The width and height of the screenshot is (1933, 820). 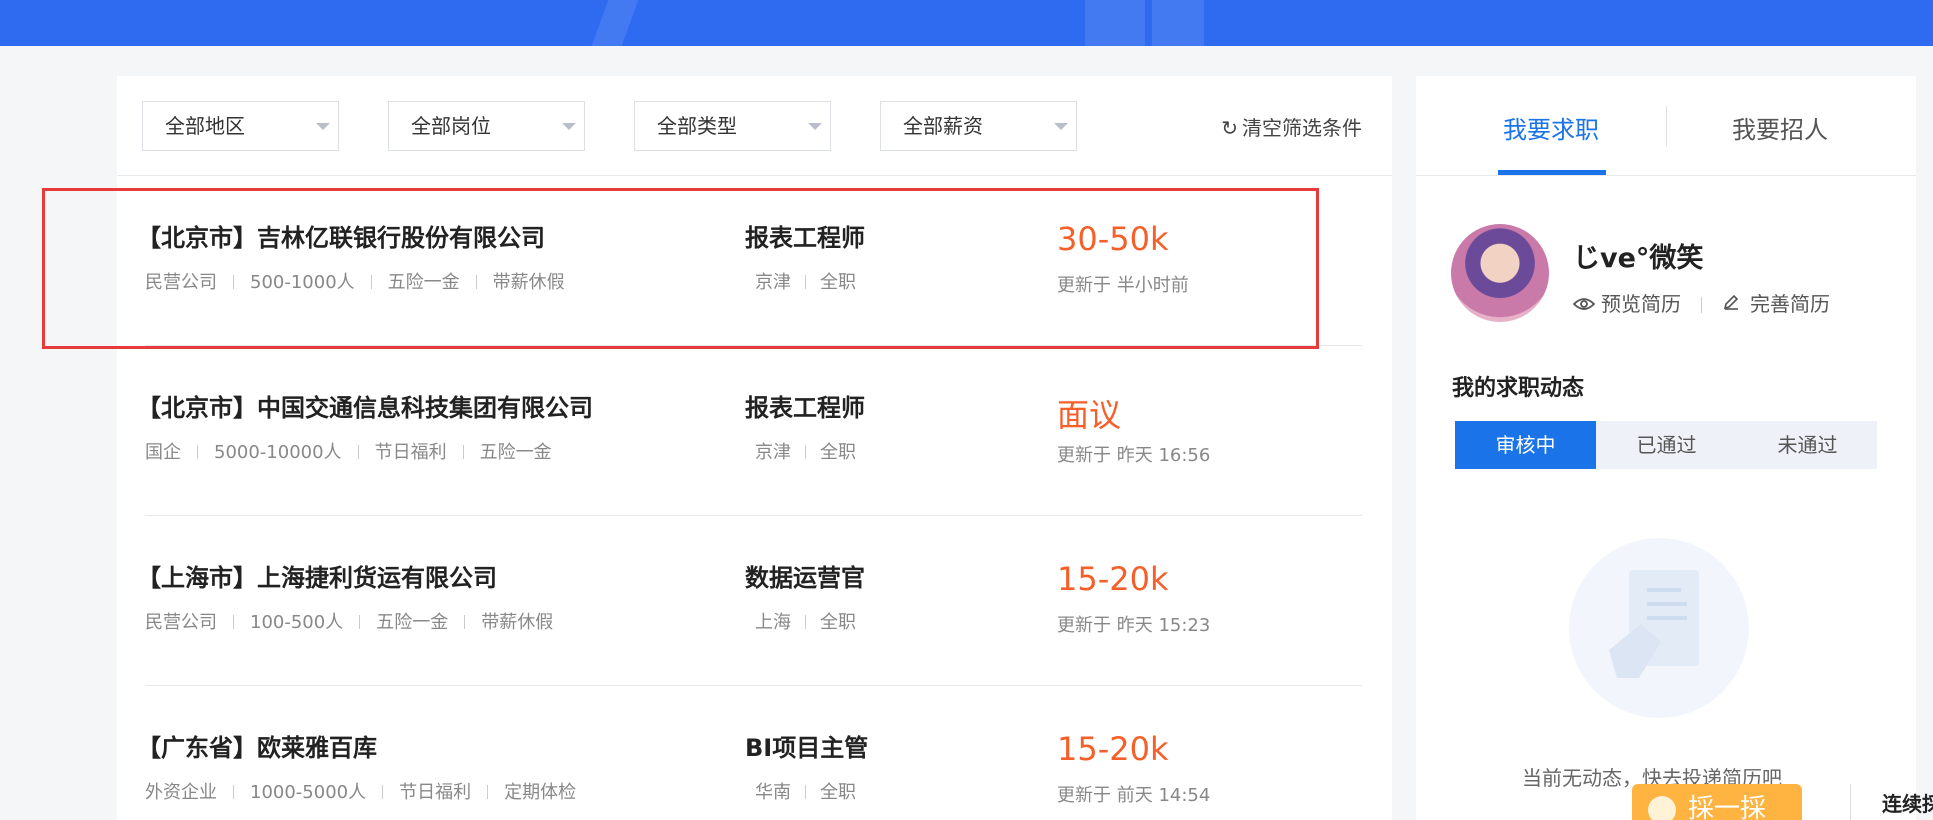 What do you see at coordinates (1662, 808) in the screenshot?
I see `promo-icon` at bounding box center [1662, 808].